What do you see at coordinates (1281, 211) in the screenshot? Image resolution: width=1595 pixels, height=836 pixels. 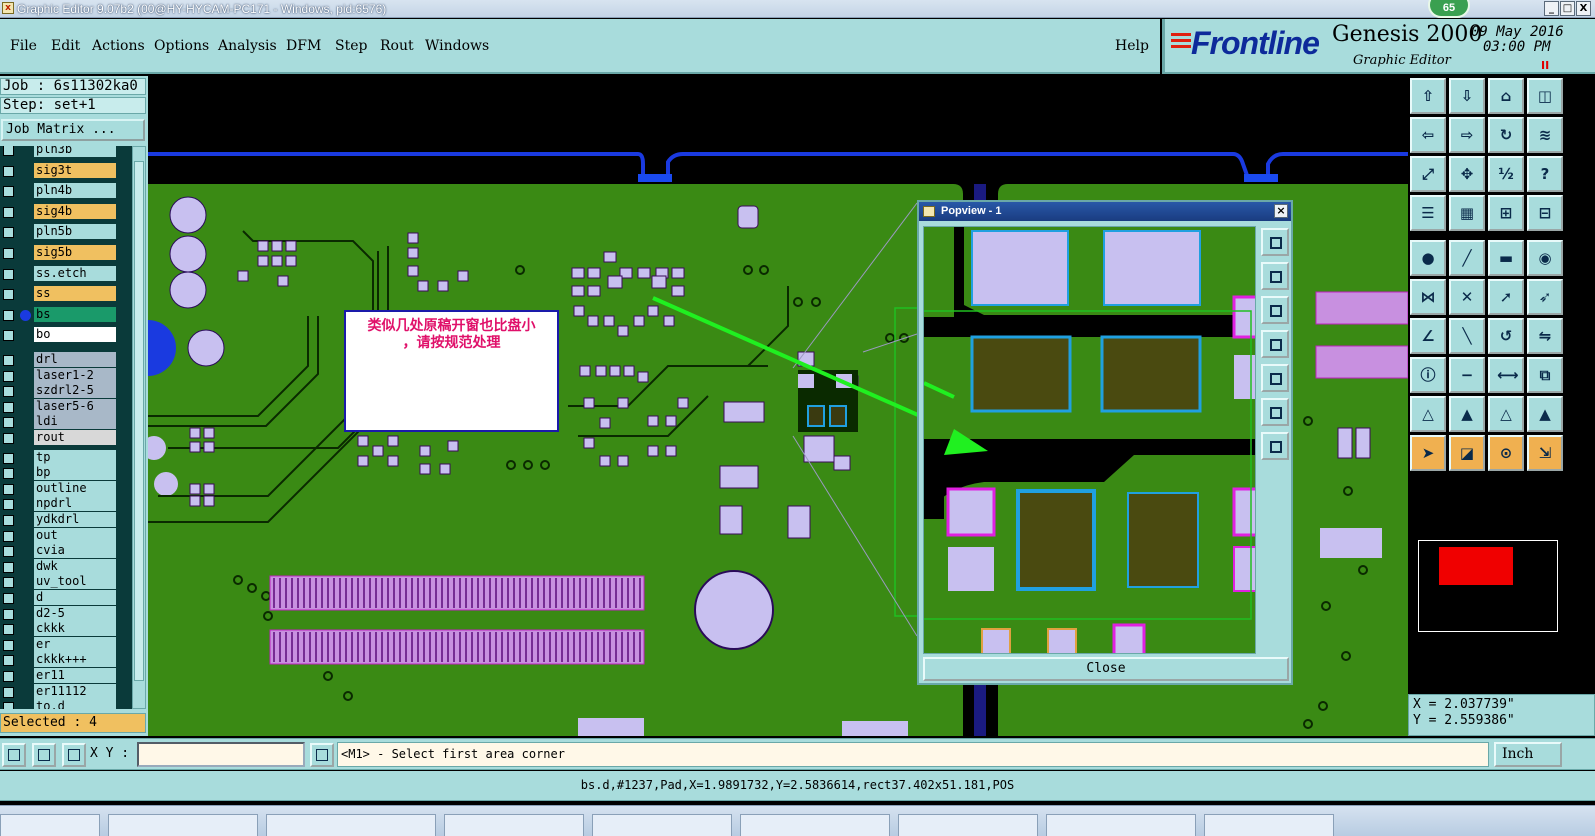 I see `popview-close-icon: ×` at bounding box center [1281, 211].